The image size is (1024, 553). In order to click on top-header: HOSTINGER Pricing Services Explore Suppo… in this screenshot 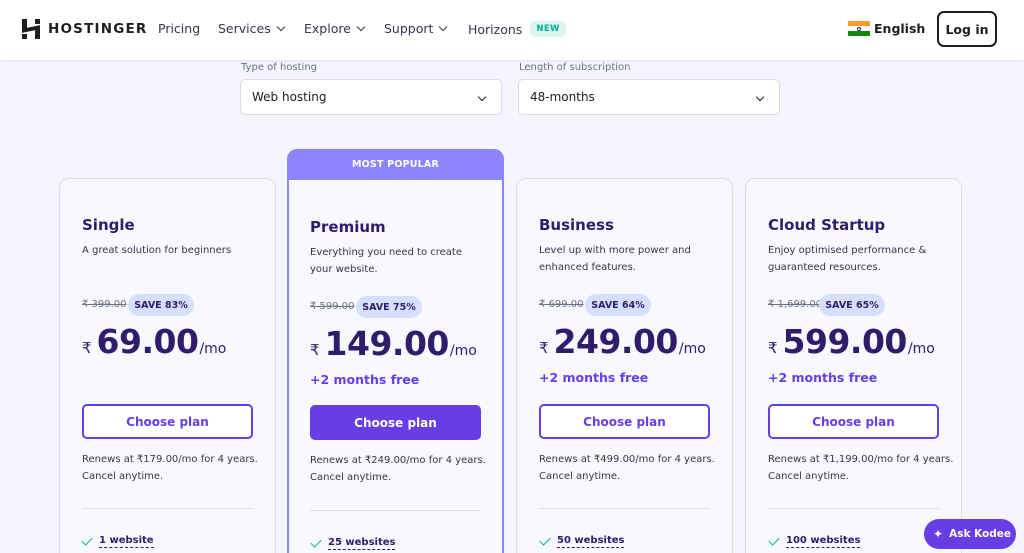, I will do `click(512, 30)`.